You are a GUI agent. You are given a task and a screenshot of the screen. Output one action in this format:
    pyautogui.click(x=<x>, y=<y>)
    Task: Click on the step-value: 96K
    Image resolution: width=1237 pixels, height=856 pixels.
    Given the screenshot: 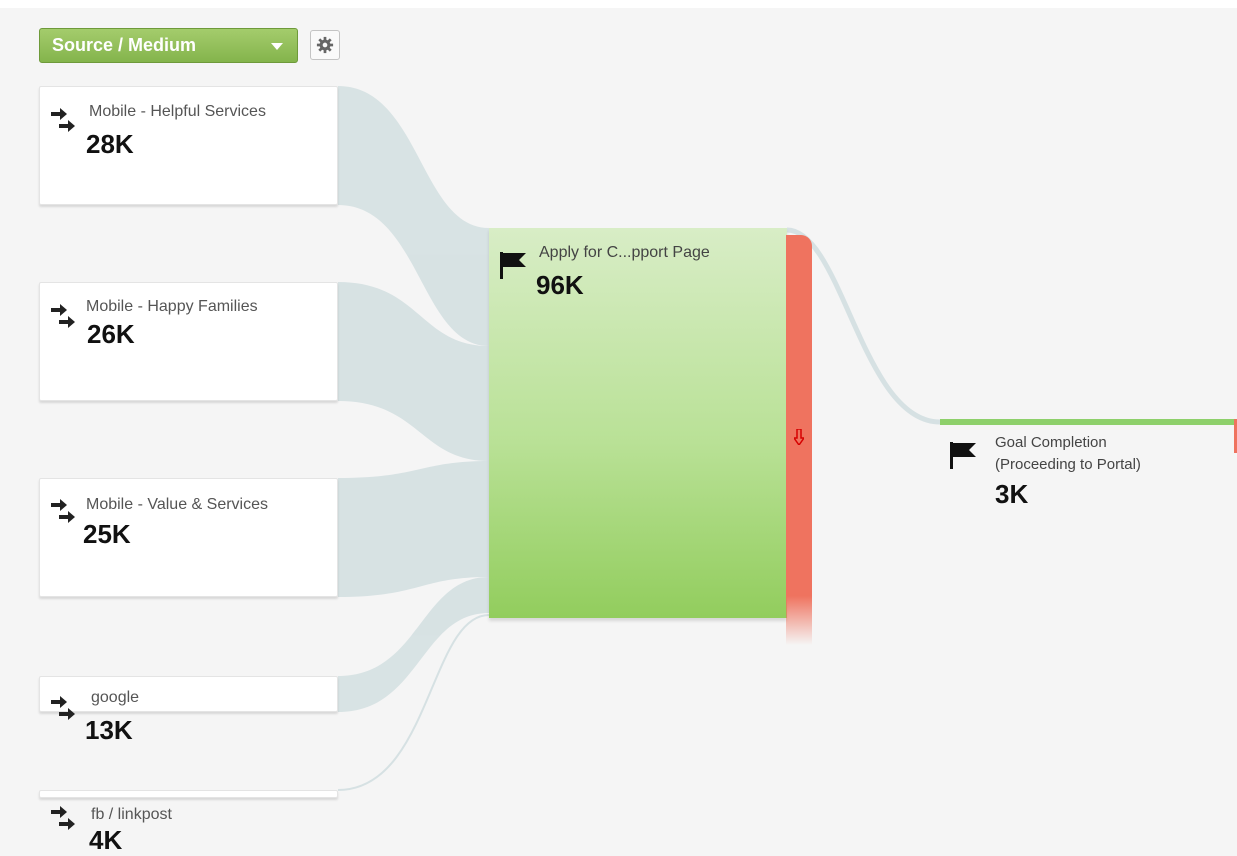 What is the action you would take?
    pyautogui.click(x=560, y=285)
    